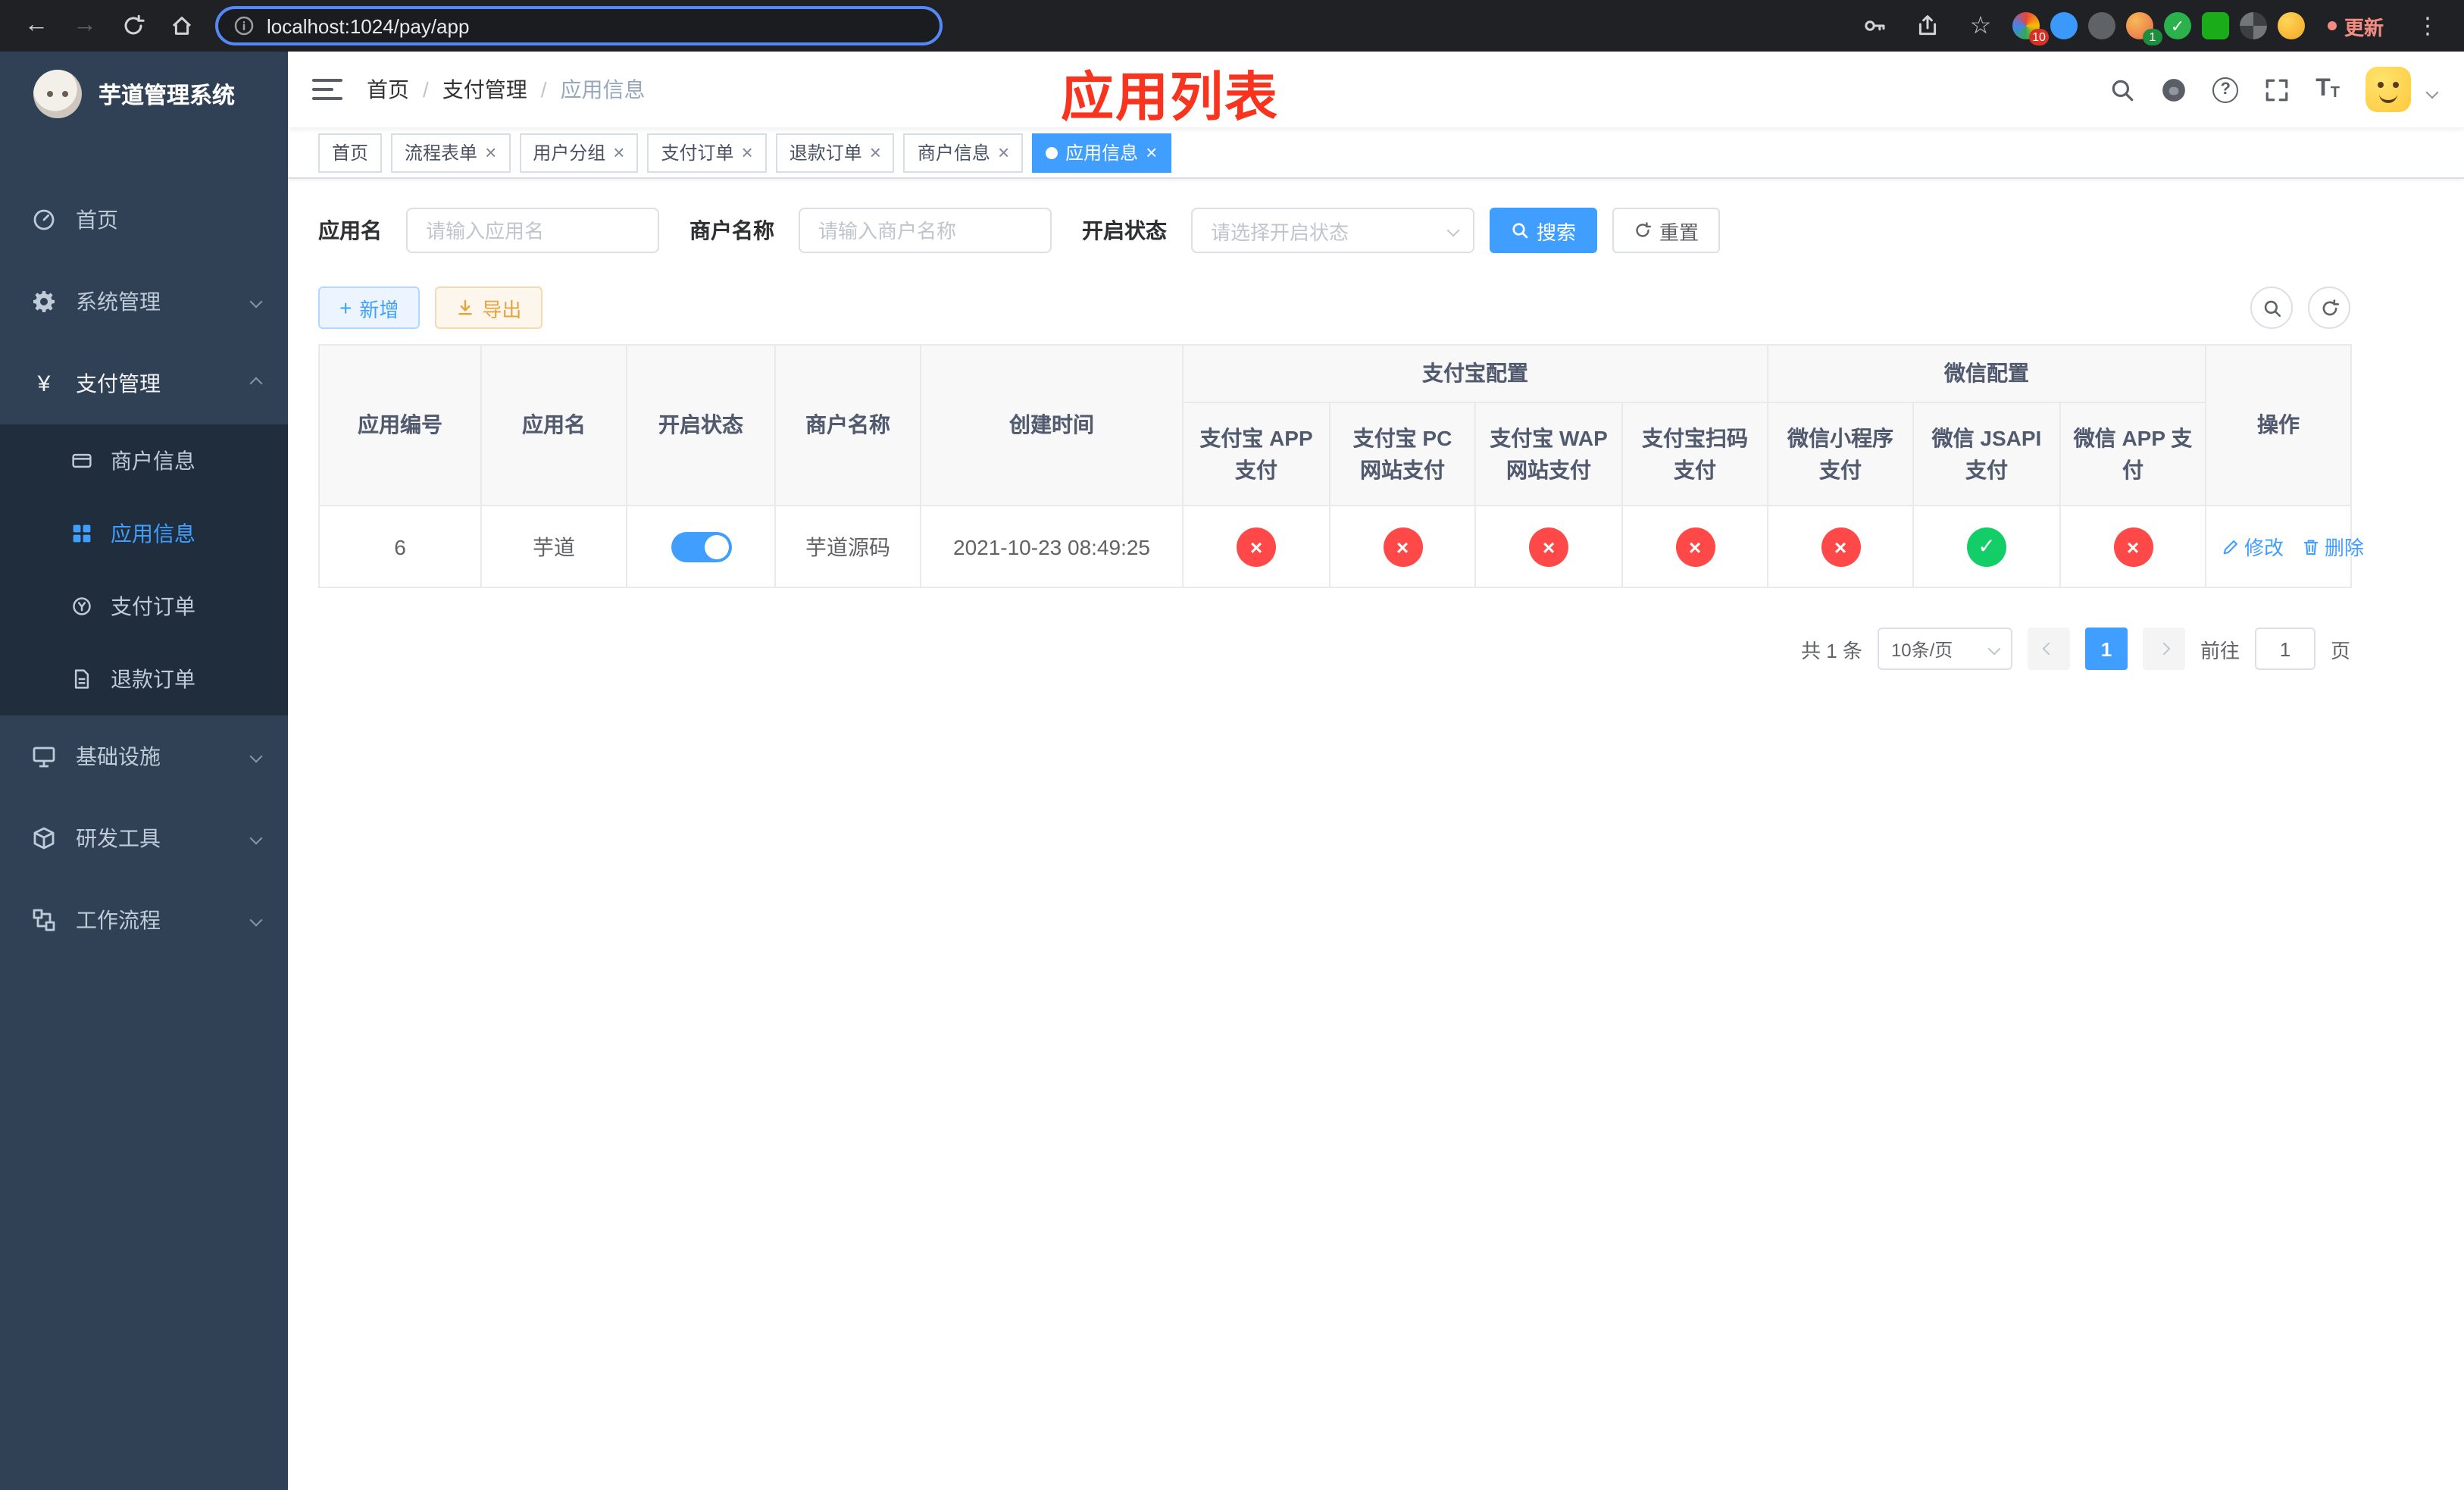  Describe the element at coordinates (144, 606) in the screenshot. I see `sidebar-item-pay-orders: 支付订单` at that location.